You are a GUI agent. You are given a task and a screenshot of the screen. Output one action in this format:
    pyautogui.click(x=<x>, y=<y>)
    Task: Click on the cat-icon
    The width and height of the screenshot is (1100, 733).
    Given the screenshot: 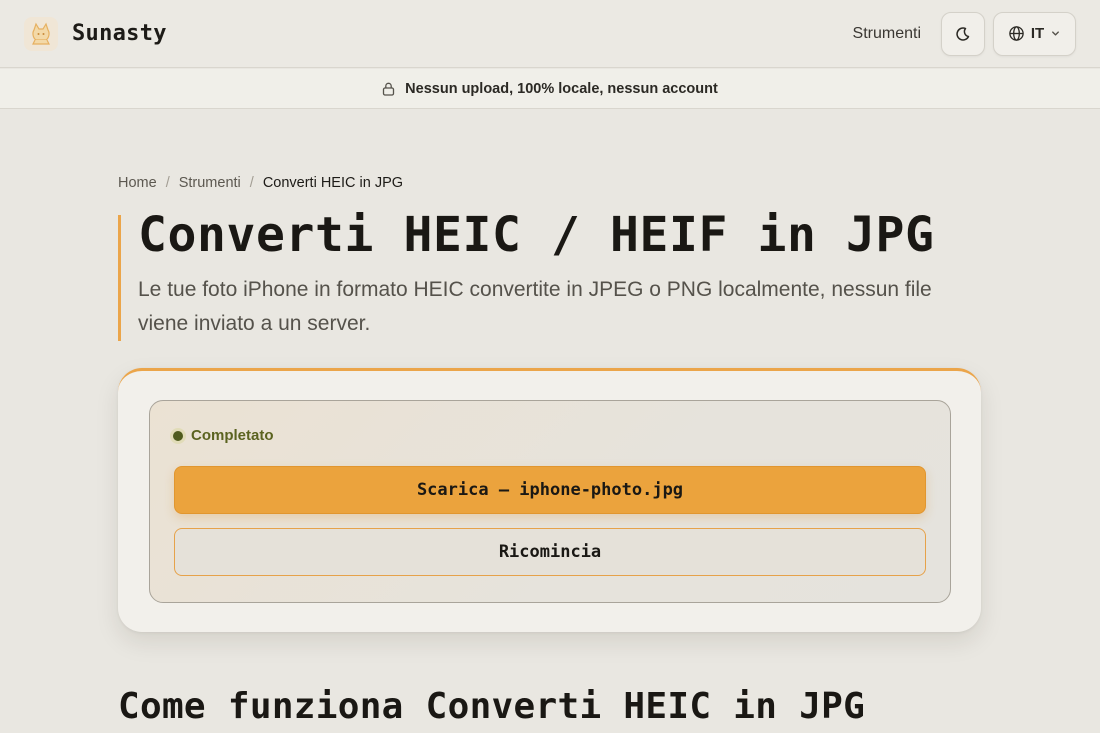 What is the action you would take?
    pyautogui.click(x=41, y=33)
    